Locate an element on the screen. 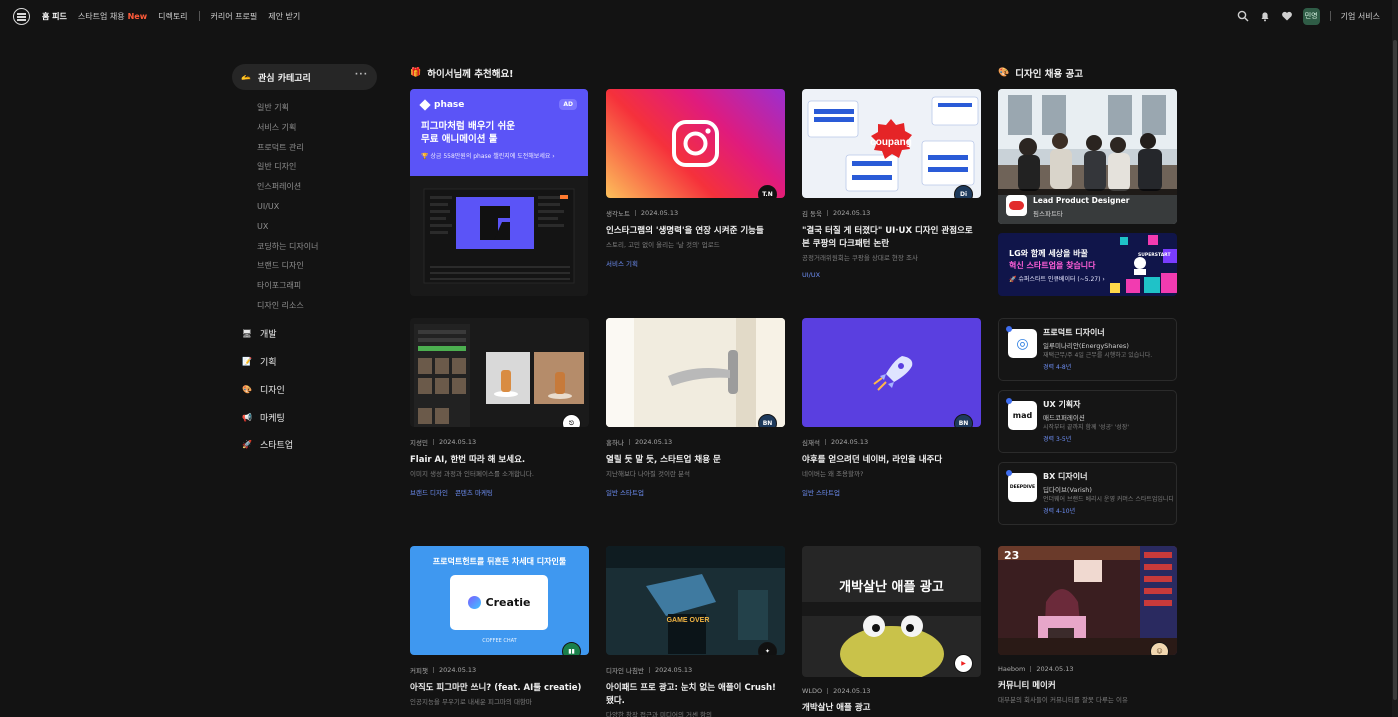  rocket-illustration is located at coordinates (893, 373).